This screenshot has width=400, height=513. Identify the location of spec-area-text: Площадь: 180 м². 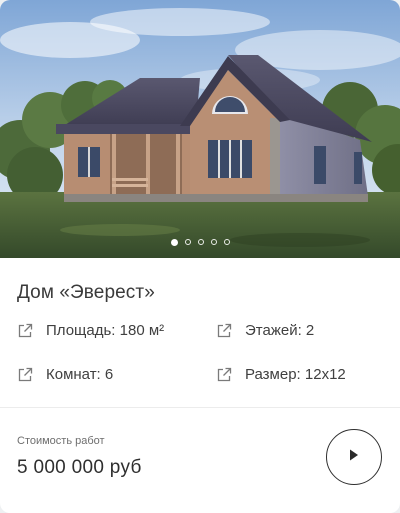
(105, 330).